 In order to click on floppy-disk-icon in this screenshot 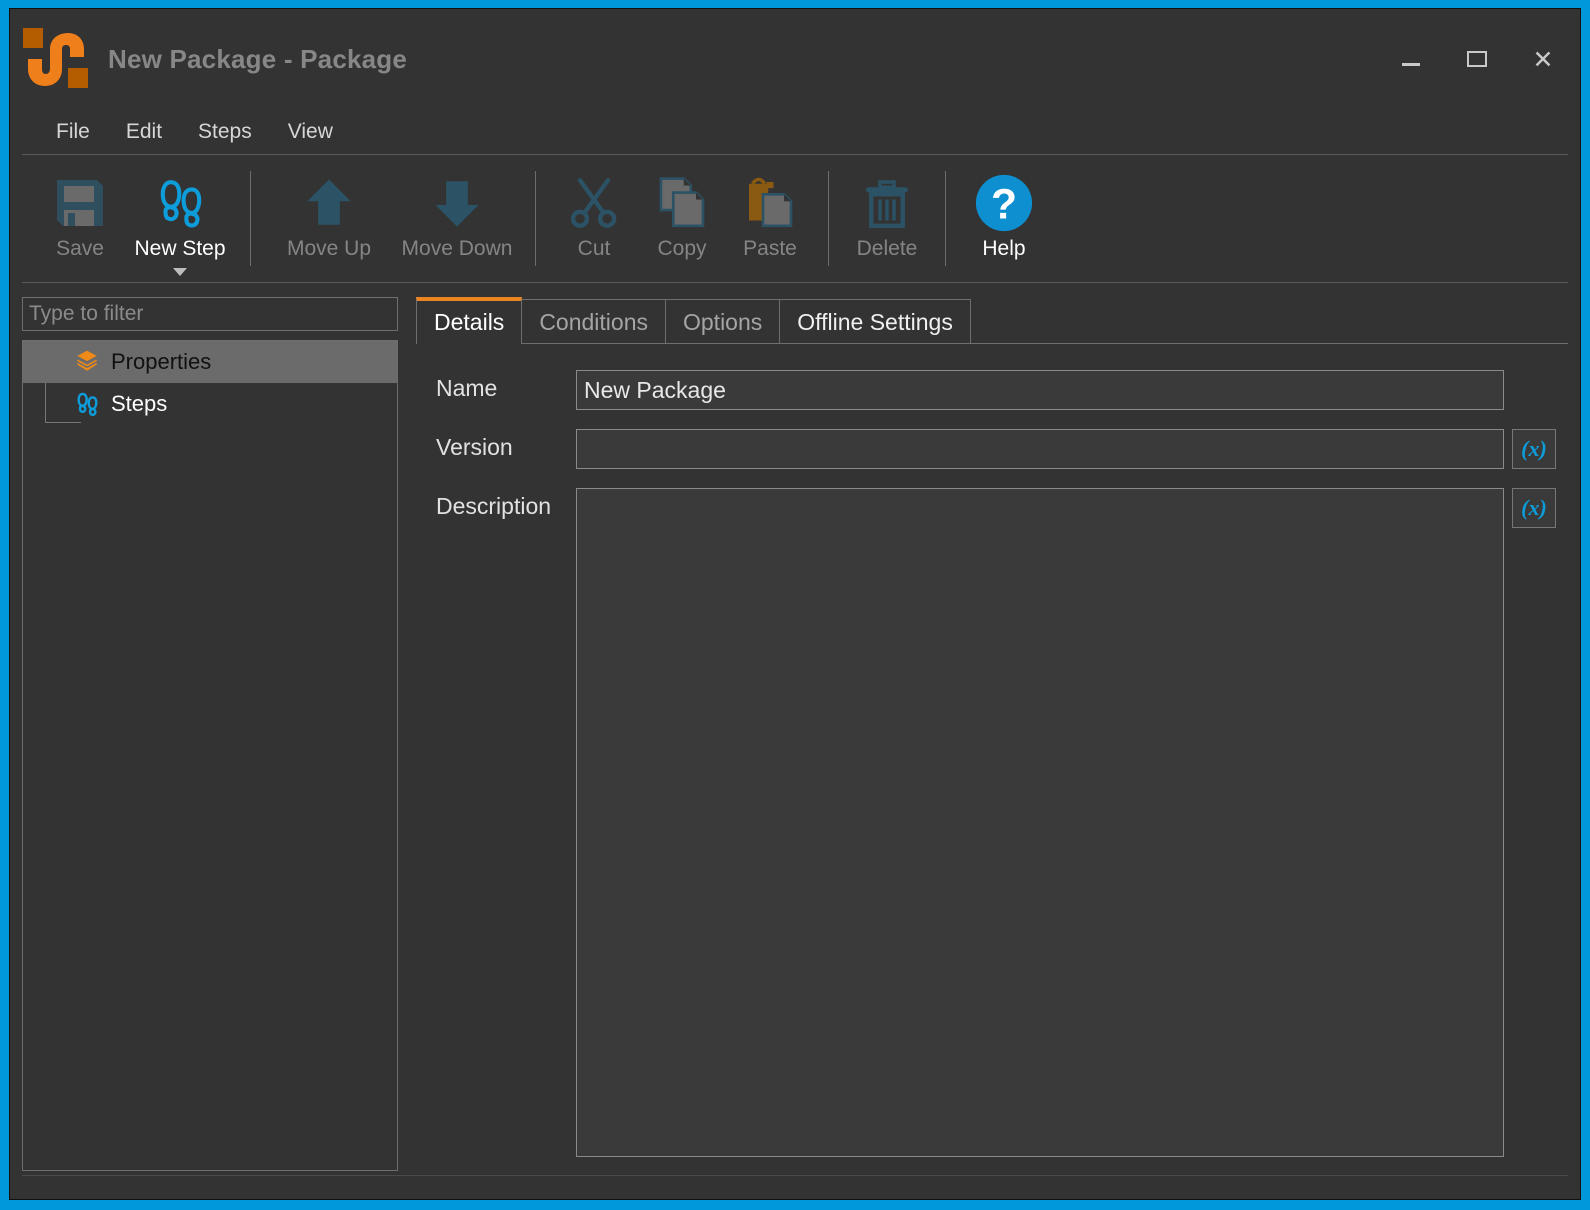, I will do `click(80, 203)`.